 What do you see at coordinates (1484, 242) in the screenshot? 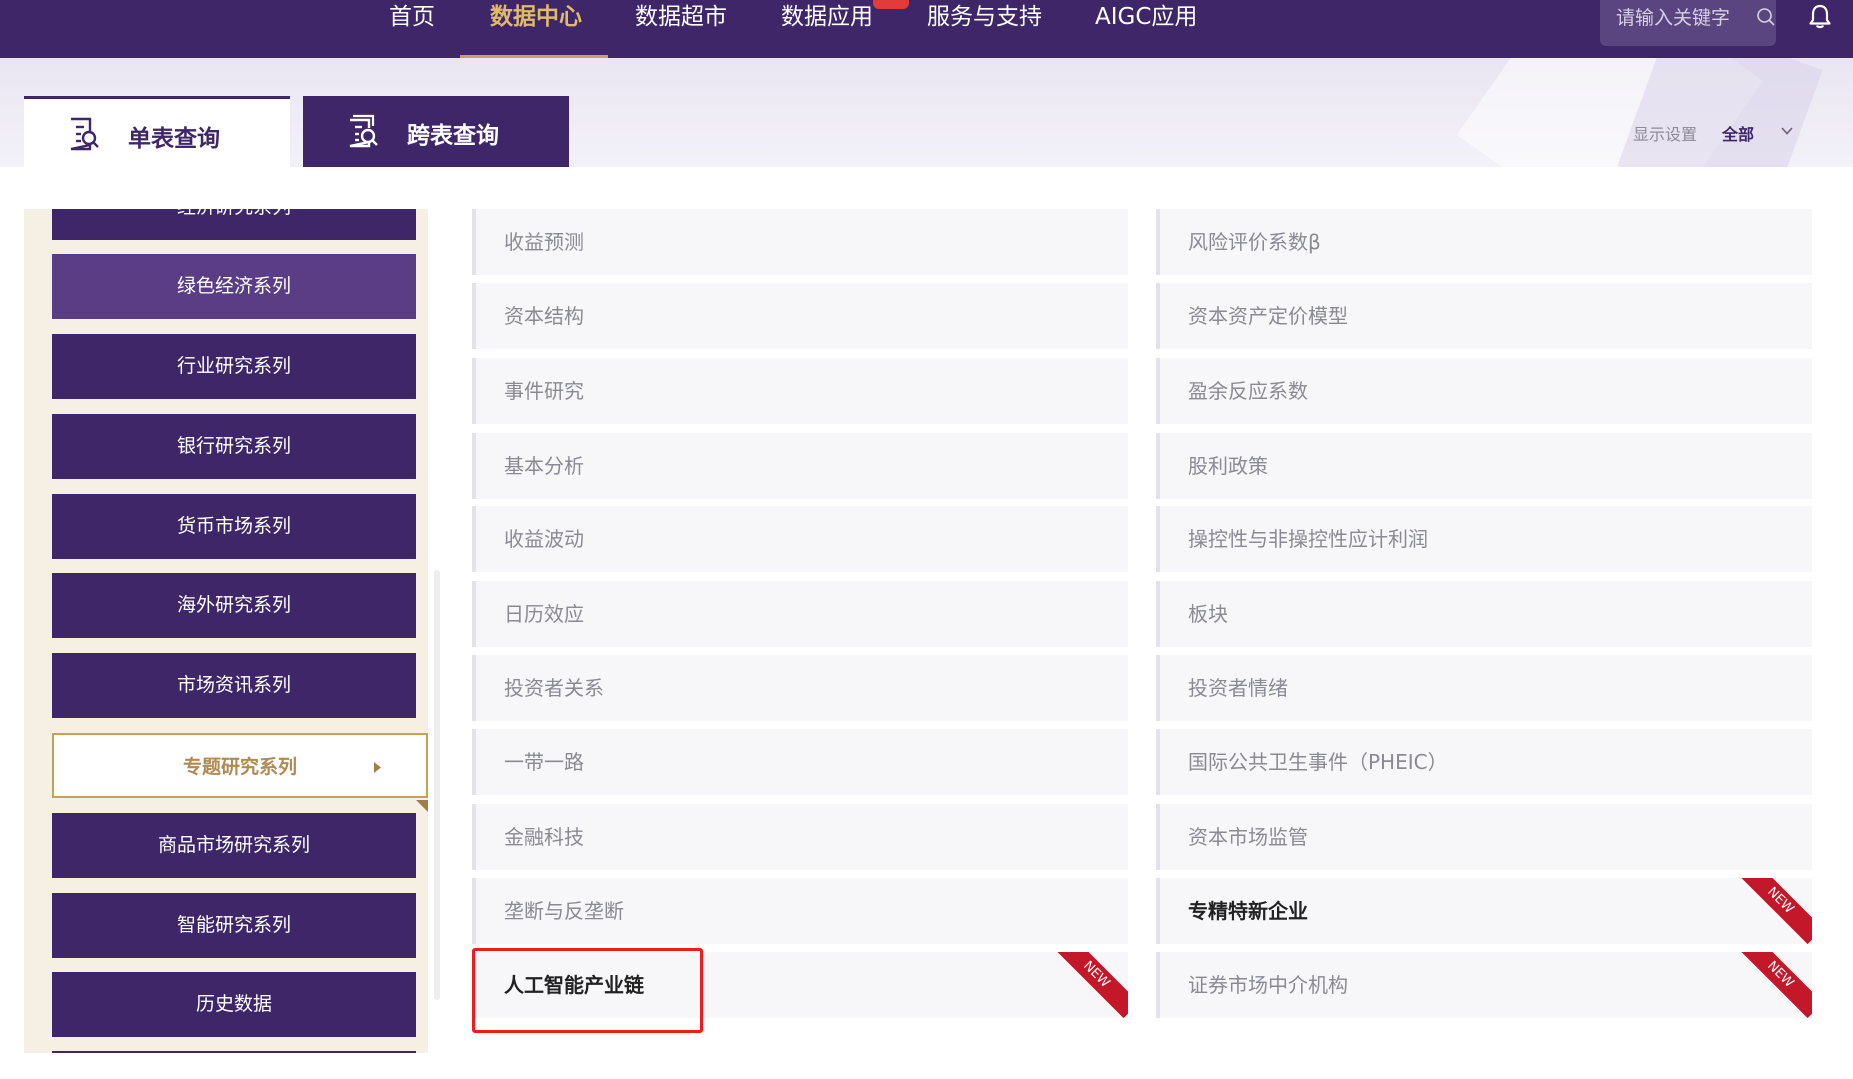
I see `list-item: 风险评价系数β` at bounding box center [1484, 242].